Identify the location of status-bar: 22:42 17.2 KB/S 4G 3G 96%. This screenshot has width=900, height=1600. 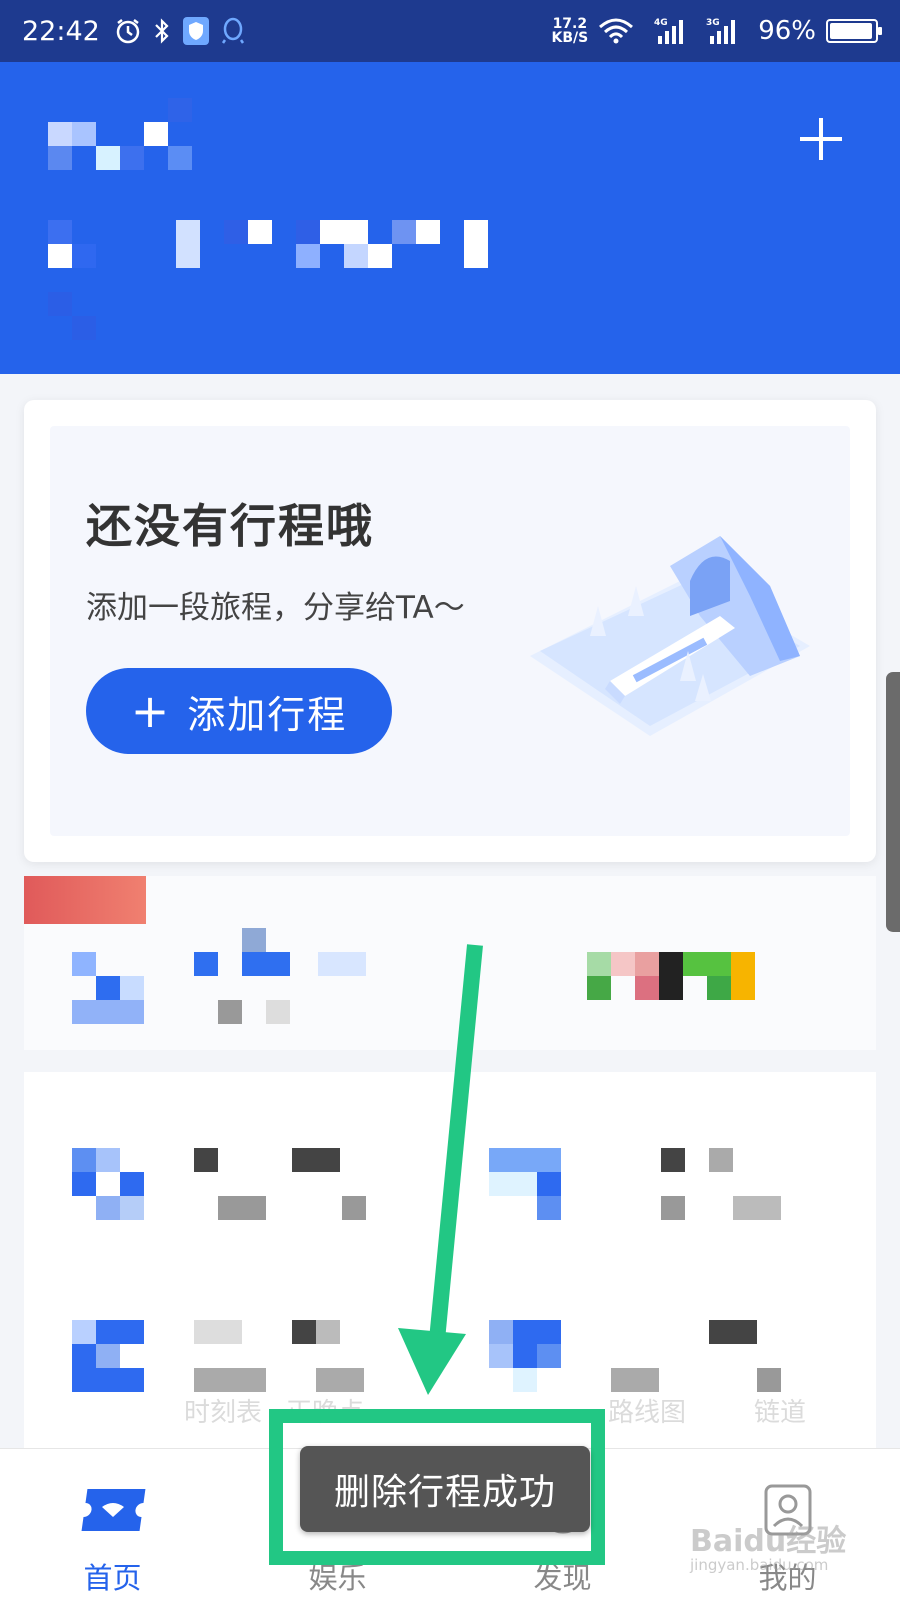
(450, 31).